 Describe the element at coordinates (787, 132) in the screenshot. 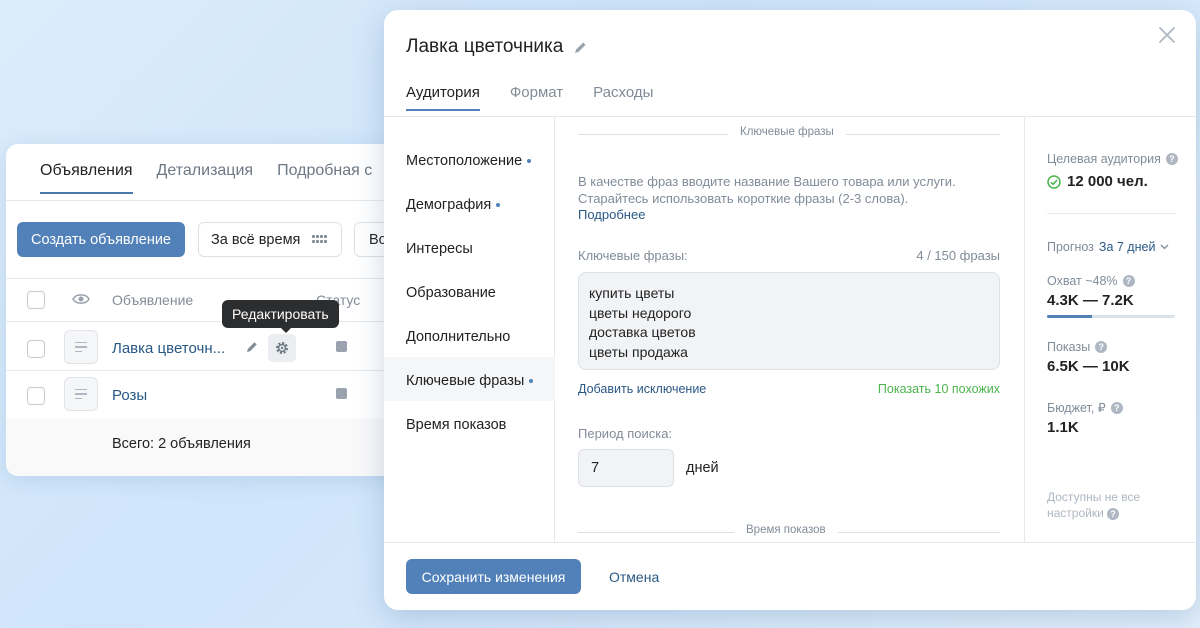

I see `section-title-keywords: Ключевые фразы` at that location.